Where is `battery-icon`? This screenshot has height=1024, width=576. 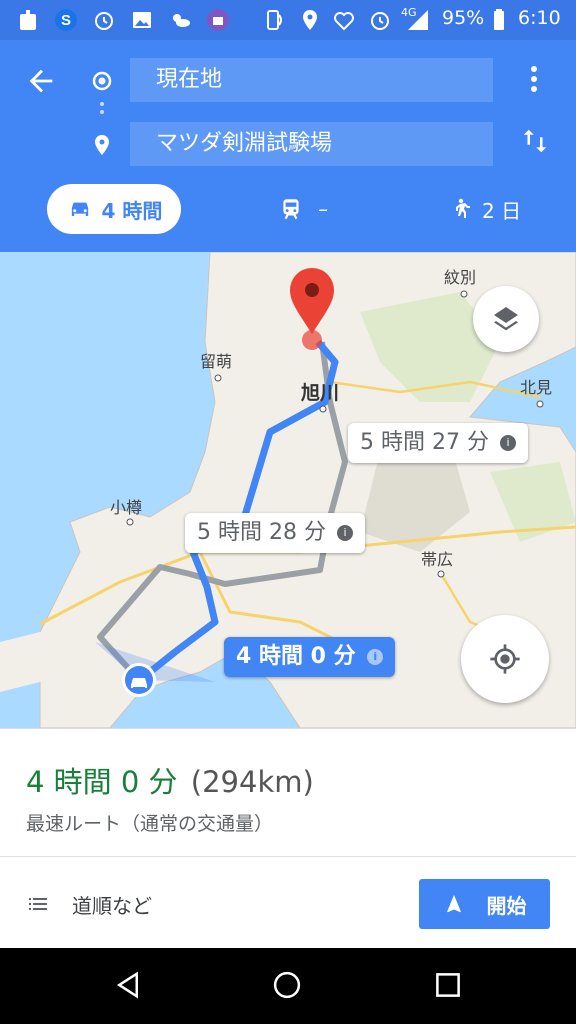
battery-icon is located at coordinates (499, 19).